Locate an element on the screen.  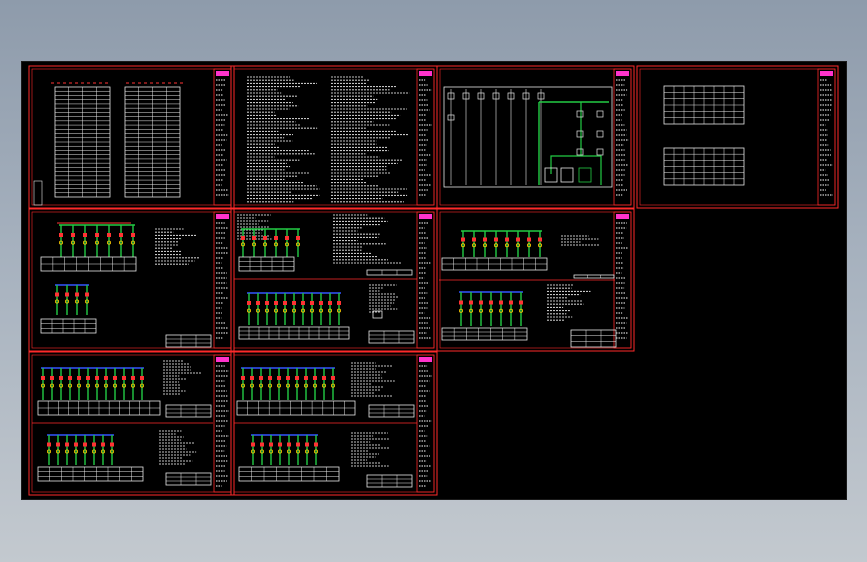
sheet5-content is located at coordinates (126, 285).